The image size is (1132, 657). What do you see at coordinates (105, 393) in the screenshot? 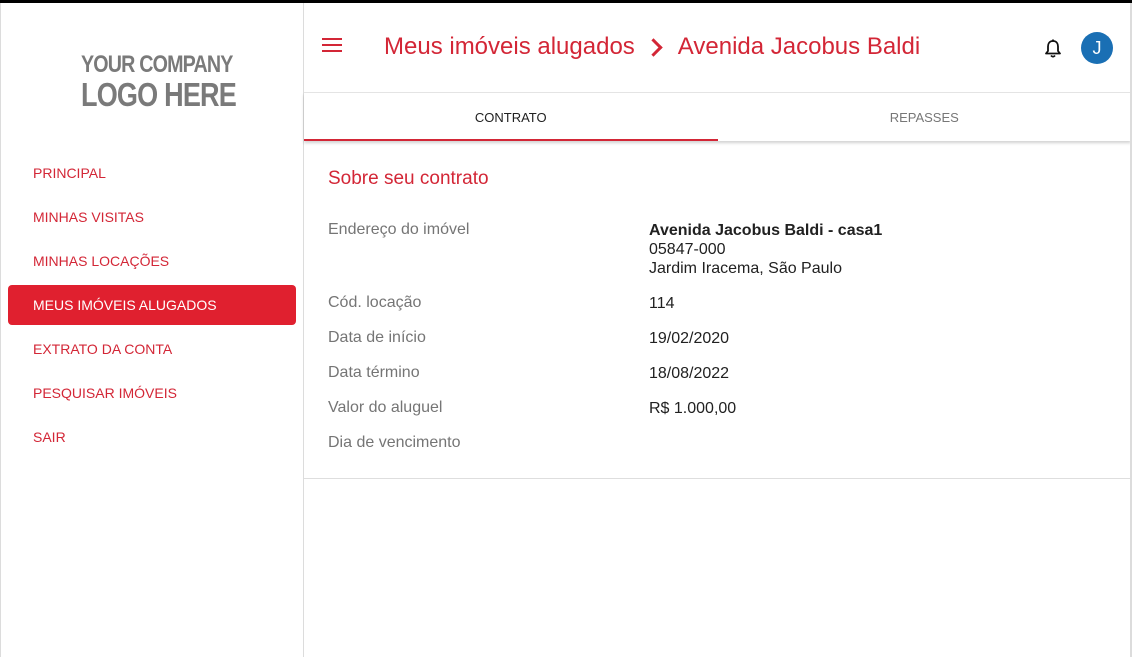
I see `sidebar-item-label: PESQUISAR IMÓVEIS` at bounding box center [105, 393].